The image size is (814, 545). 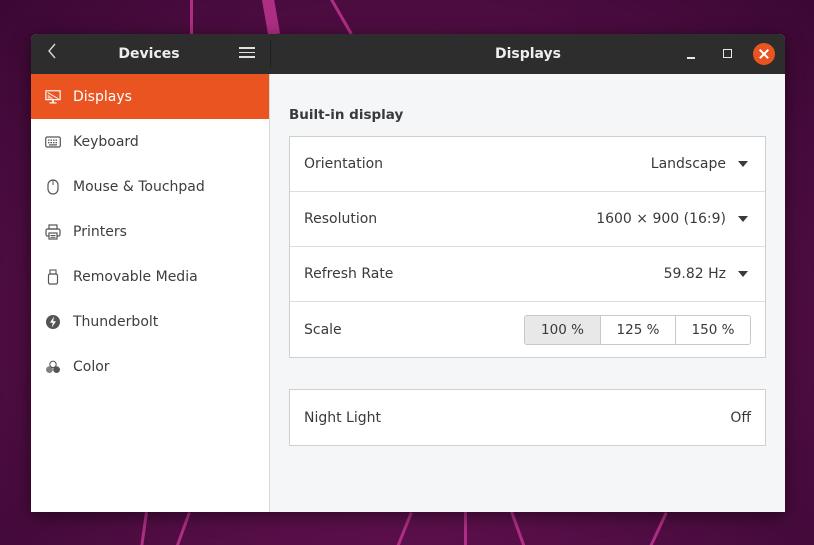 I want to click on chevron-left-icon, so click(x=52, y=51).